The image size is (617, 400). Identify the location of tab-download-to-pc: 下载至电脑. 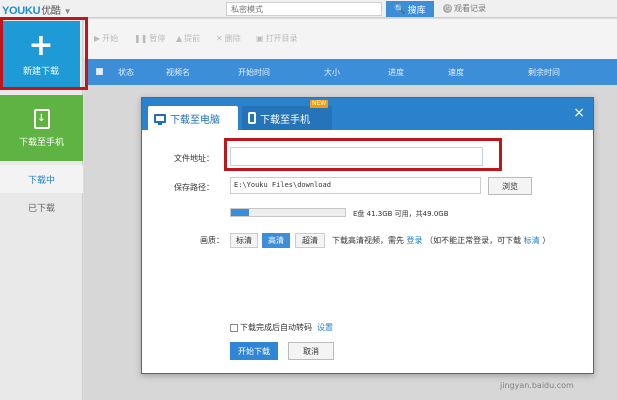
(193, 118).